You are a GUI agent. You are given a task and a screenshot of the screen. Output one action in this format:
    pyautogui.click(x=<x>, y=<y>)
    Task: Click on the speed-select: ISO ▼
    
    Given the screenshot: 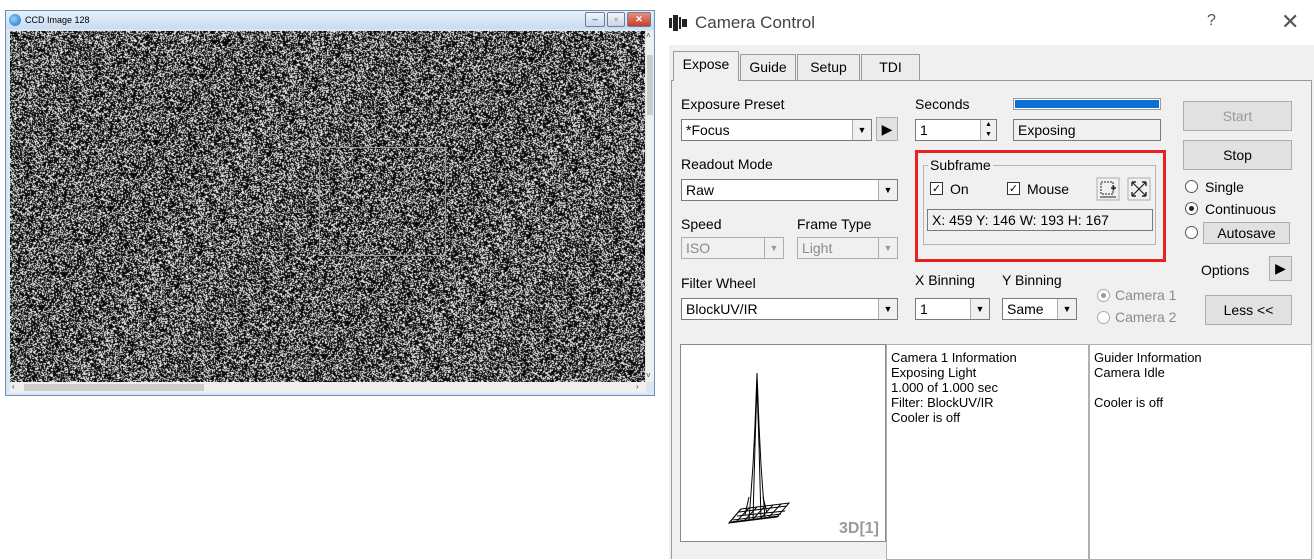 What is the action you would take?
    pyautogui.click(x=732, y=248)
    